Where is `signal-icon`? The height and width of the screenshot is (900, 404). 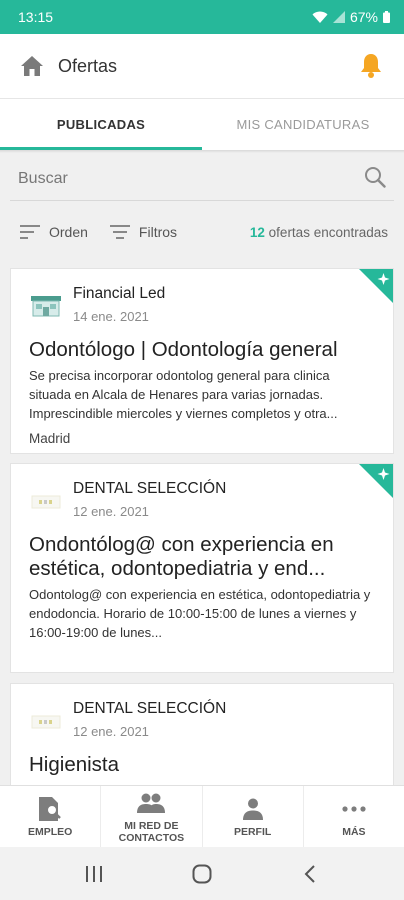
signal-icon is located at coordinates (338, 17).